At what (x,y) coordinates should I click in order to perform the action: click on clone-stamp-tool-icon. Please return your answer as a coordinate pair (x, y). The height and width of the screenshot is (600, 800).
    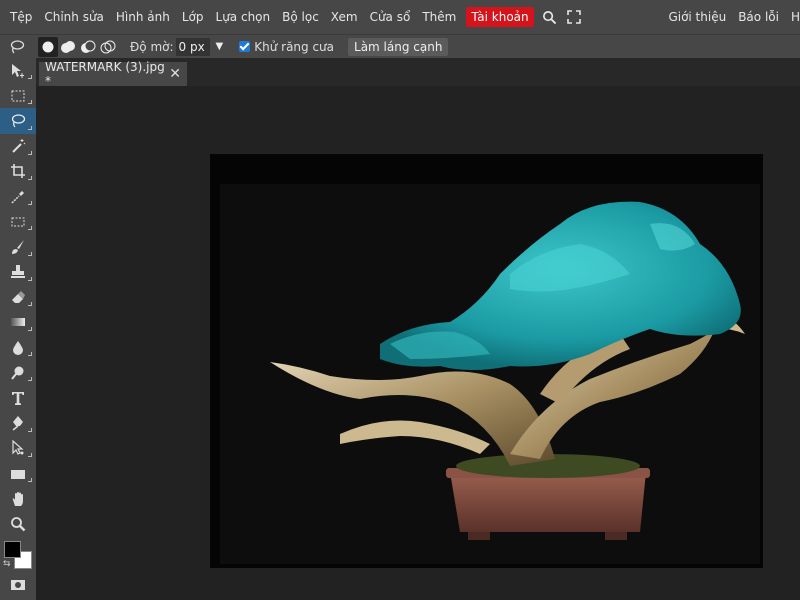
    Looking at the image, I should click on (18, 272).